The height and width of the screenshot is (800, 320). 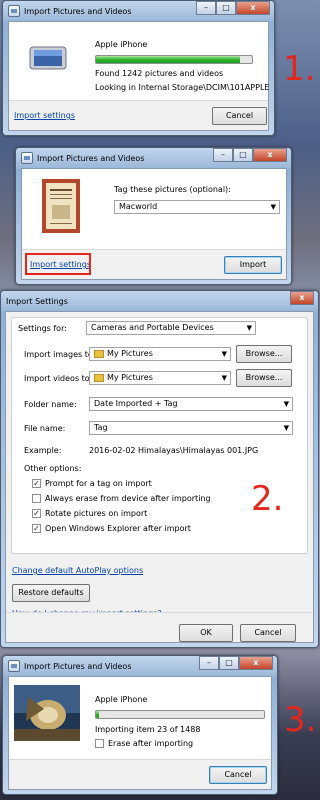 I want to click on folder-name-value: Date Imported + Tag, so click(x=136, y=403).